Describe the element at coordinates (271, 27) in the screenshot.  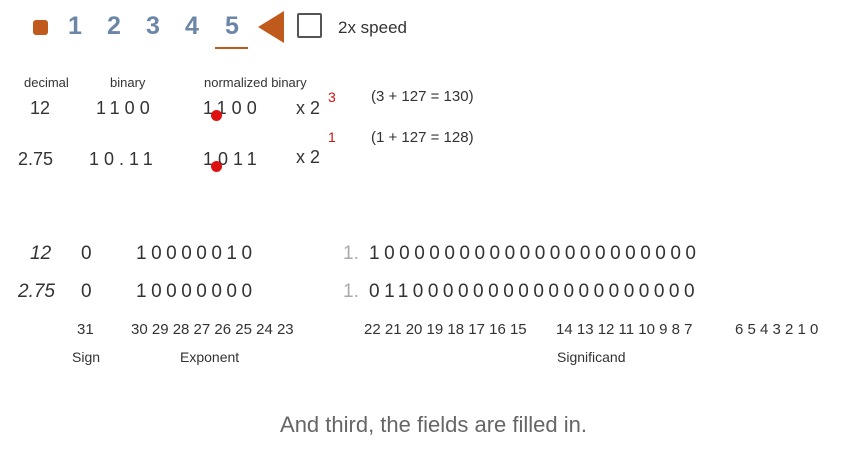
I see `previous-triangle-icon` at that location.